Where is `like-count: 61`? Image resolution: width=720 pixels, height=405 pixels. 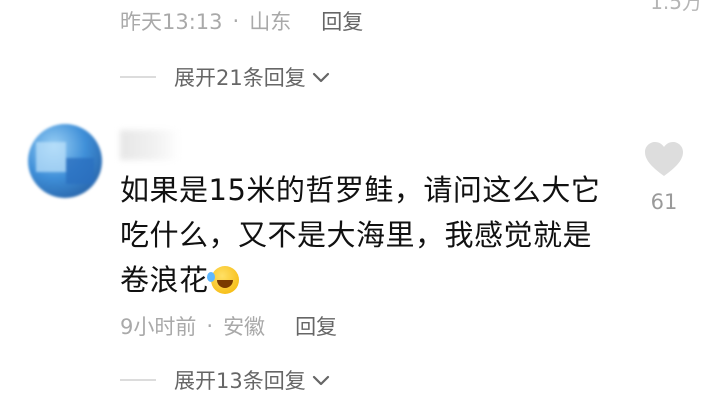 like-count: 61 is located at coordinates (664, 202).